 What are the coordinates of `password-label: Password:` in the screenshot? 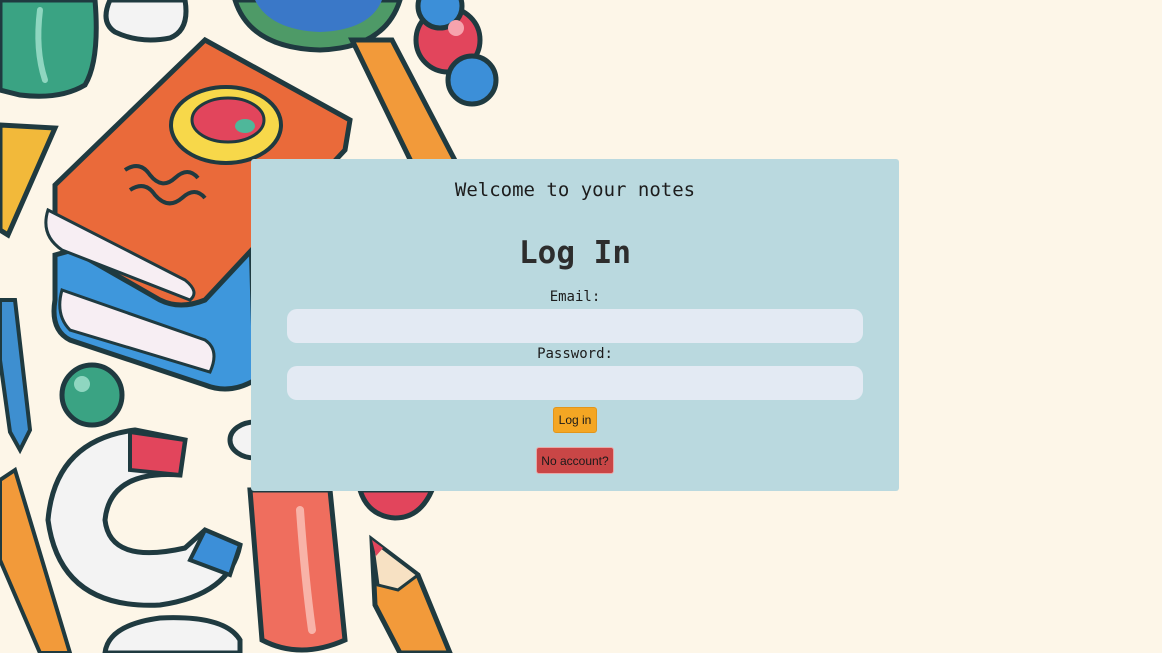 It's located at (575, 354).